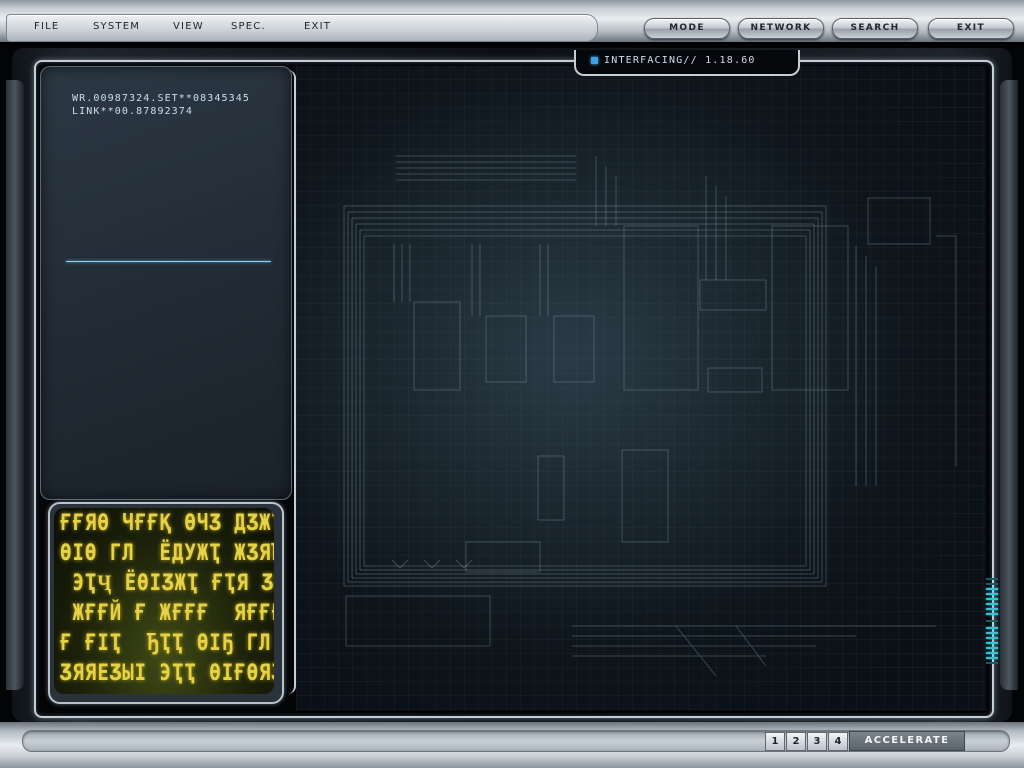  Describe the element at coordinates (248, 28) in the screenshot. I see `menu-spec: SPEC.` at that location.